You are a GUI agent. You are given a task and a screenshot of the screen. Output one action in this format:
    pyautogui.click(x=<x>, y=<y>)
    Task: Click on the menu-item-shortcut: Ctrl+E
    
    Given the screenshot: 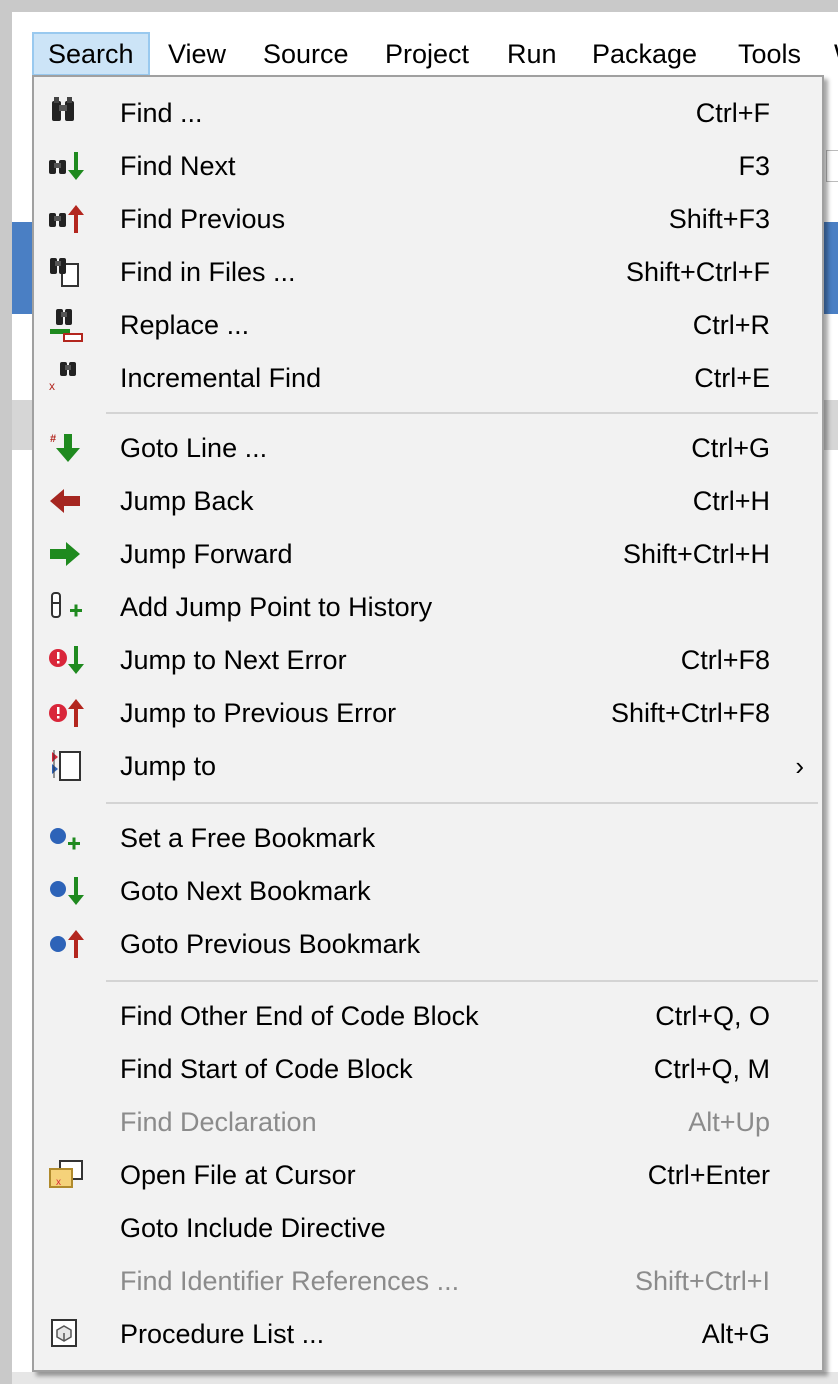 What is the action you would take?
    pyautogui.click(x=732, y=378)
    